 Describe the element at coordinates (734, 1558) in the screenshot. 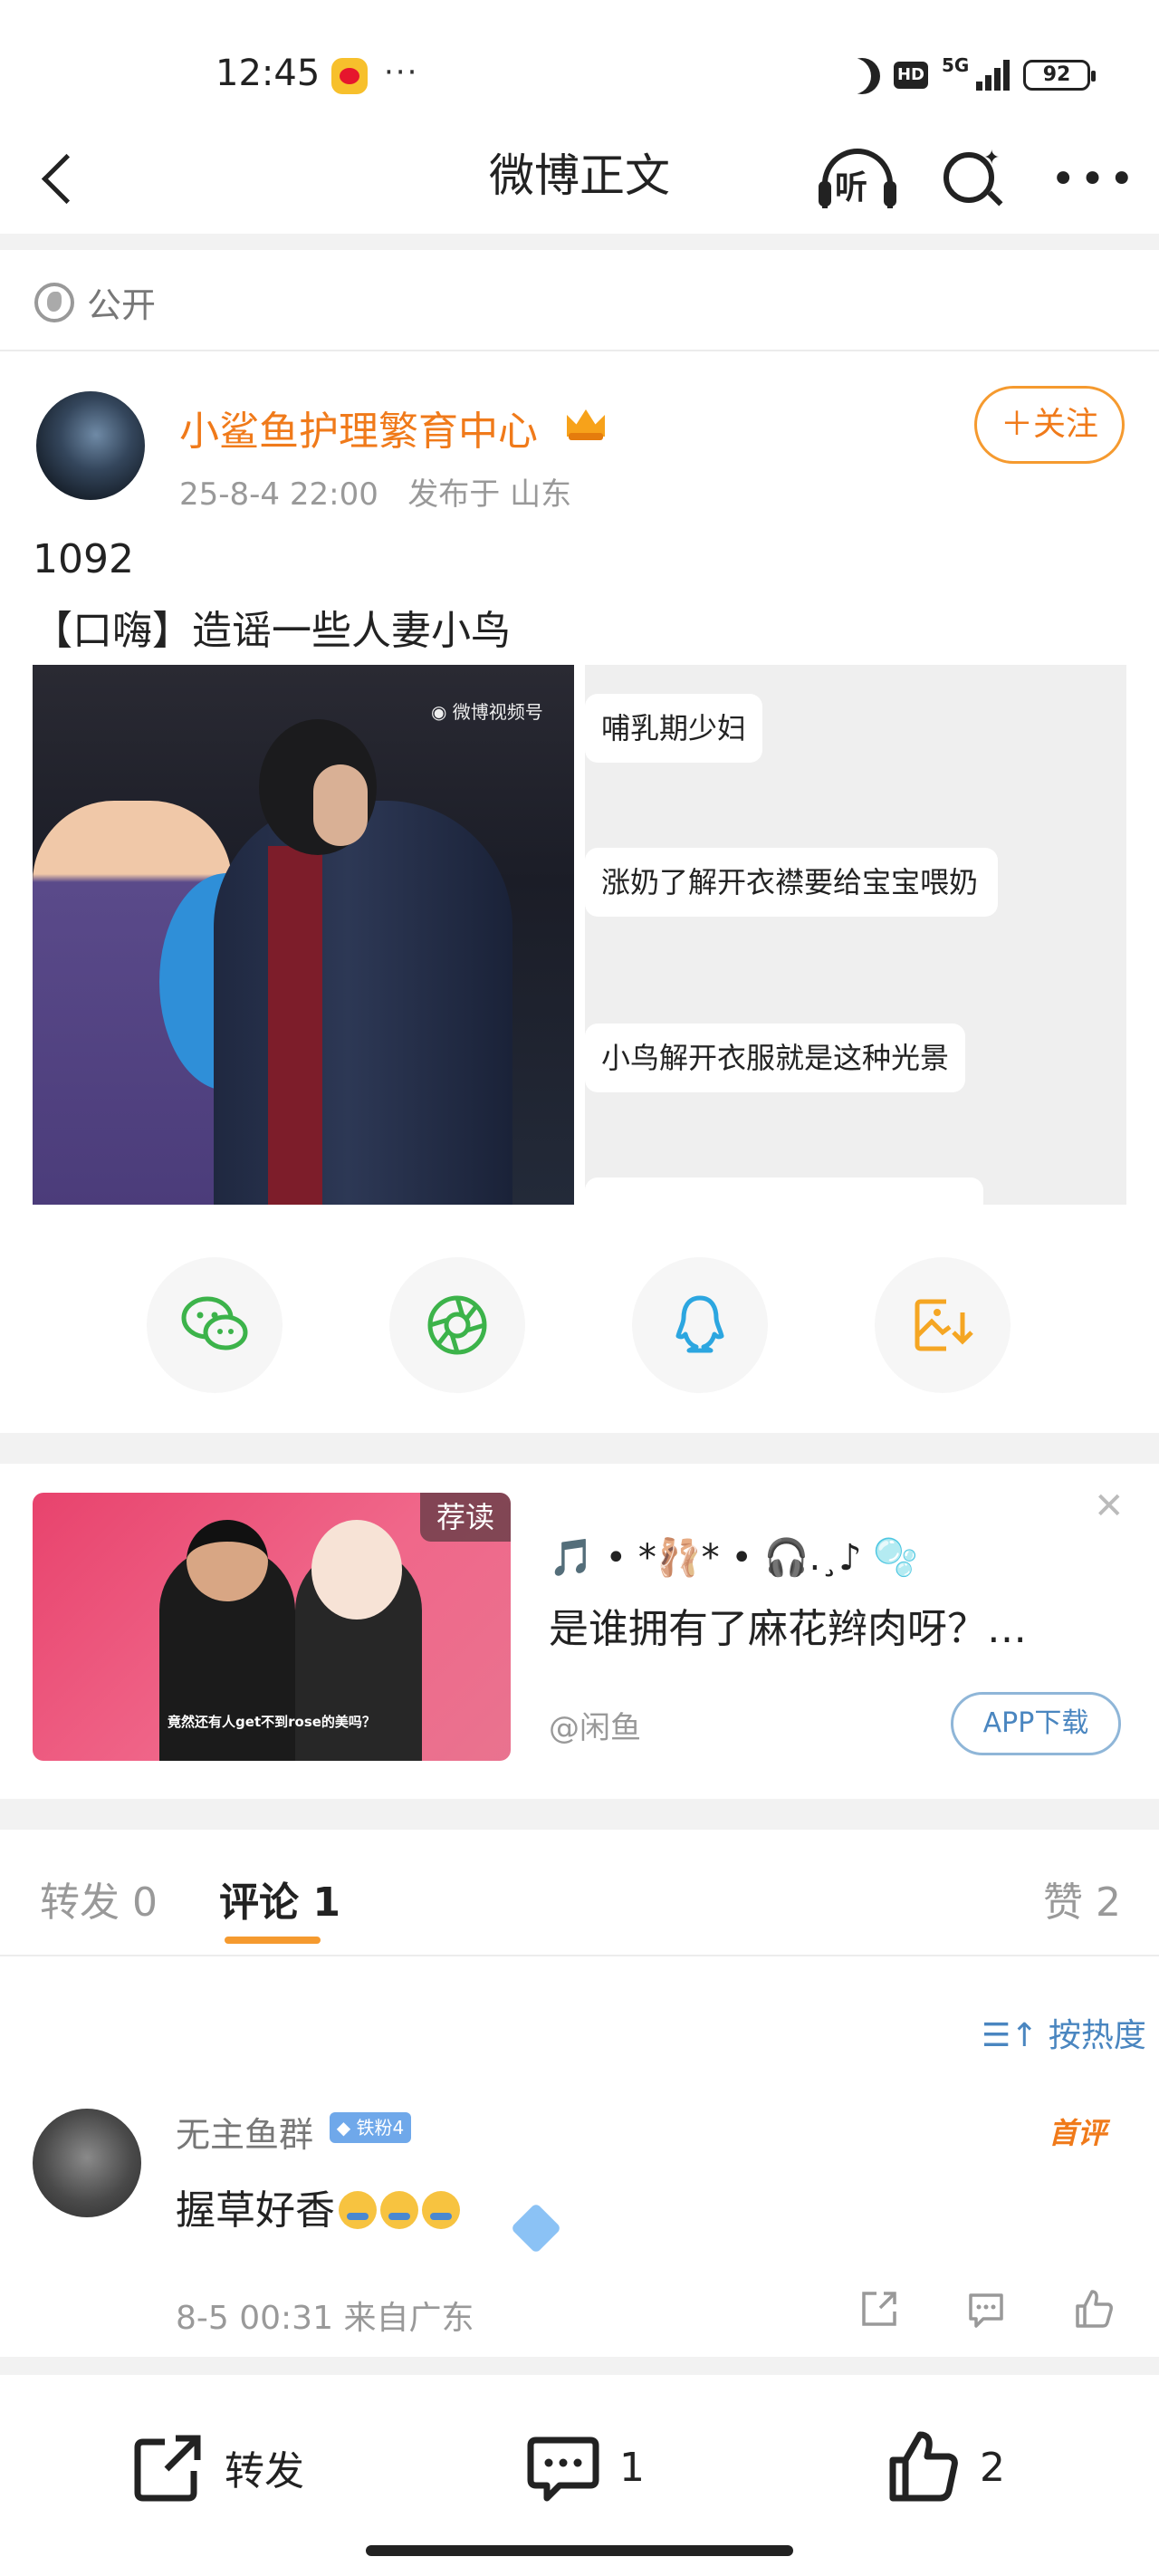

I see `ad-symbols: 🎵 • *🩰* • 🎧.¸♪ 🫧` at that location.